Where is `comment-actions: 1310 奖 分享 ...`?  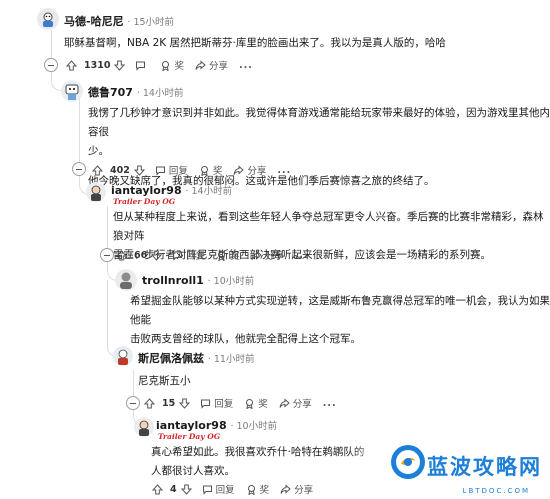 comment-actions: 1310 奖 分享 ... is located at coordinates (159, 65).